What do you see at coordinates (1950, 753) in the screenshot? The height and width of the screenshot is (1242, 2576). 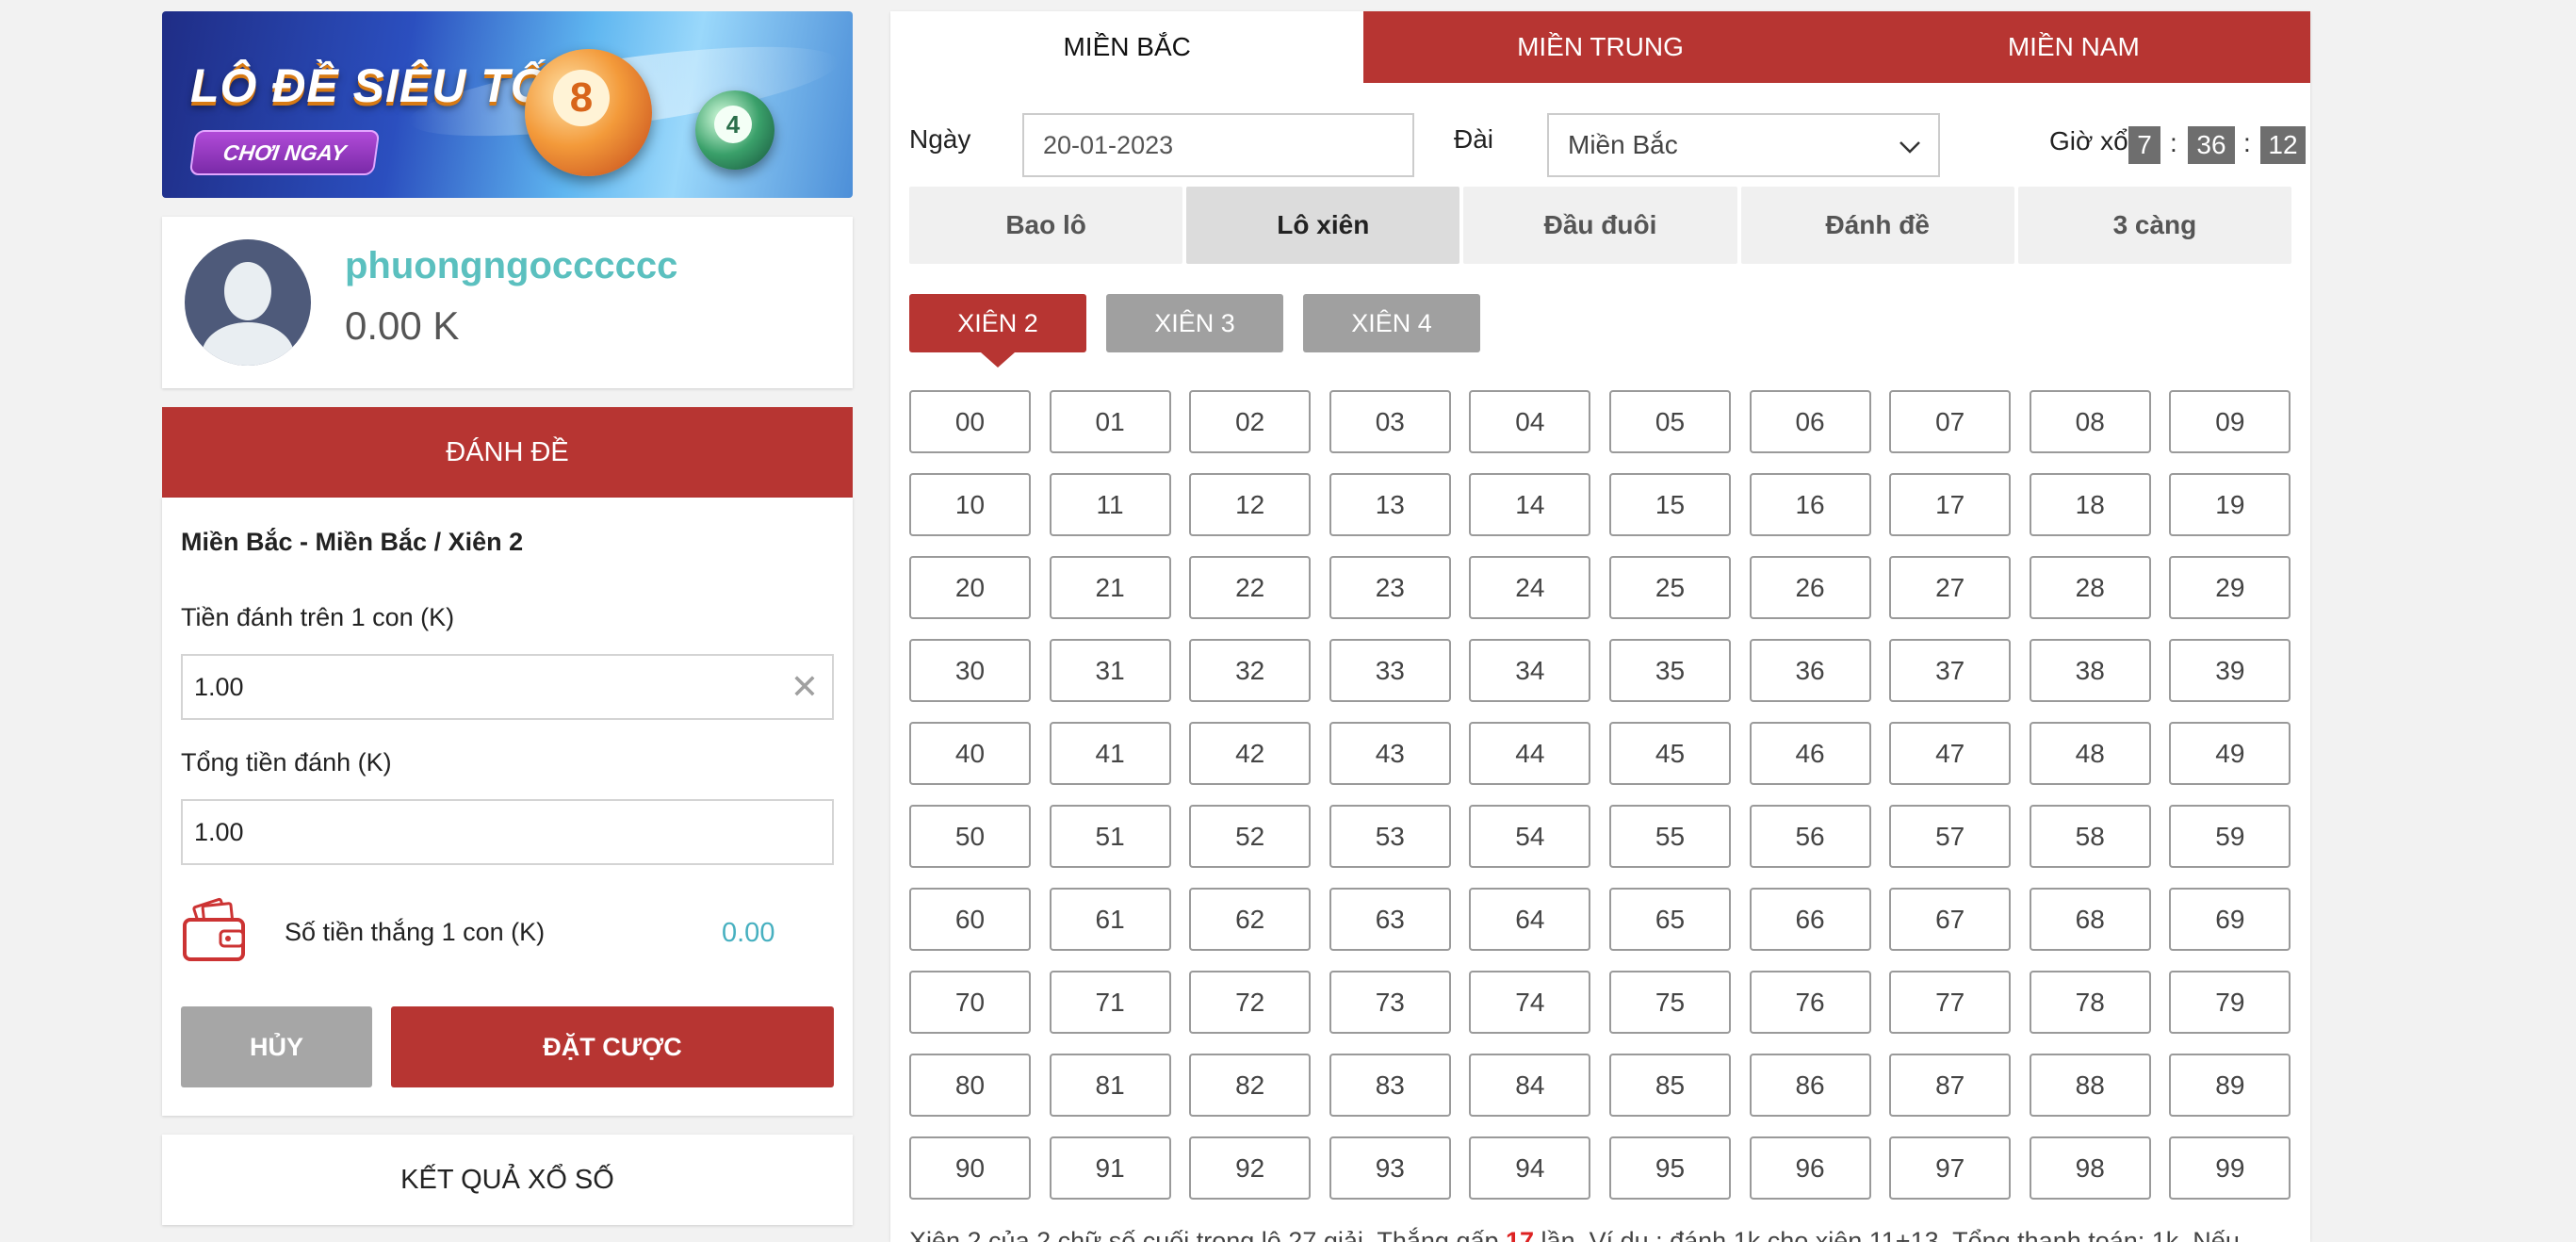 I see `number-cell: 47` at bounding box center [1950, 753].